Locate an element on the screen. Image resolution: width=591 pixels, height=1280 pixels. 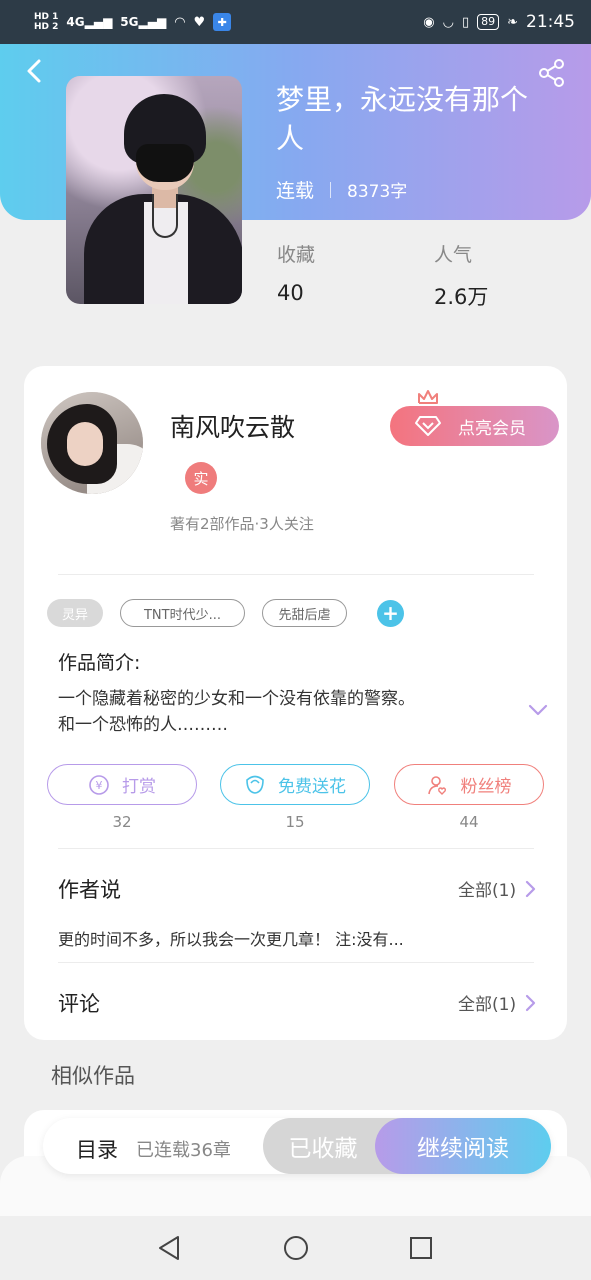
author-says-title: 作者说 is located at coordinates (89, 890).